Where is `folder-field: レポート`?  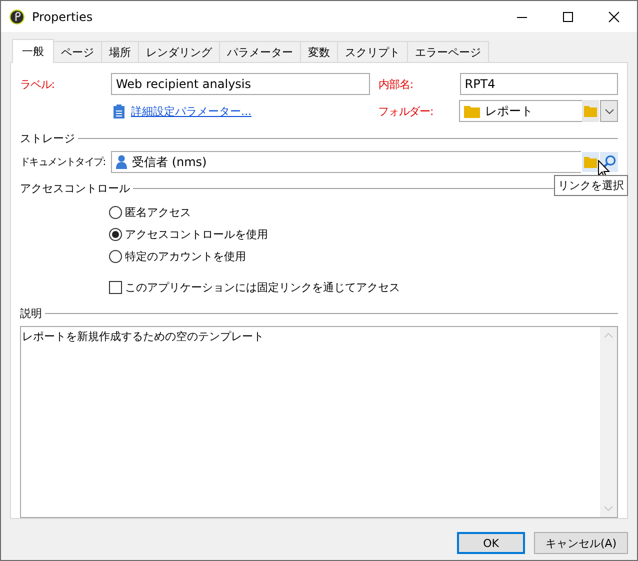
folder-field: レポート is located at coordinates (520, 111).